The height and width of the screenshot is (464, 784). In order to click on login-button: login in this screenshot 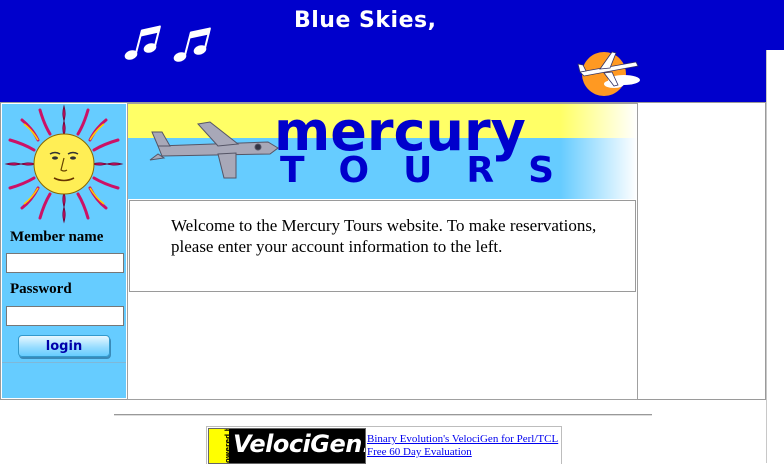, I will do `click(64, 346)`.